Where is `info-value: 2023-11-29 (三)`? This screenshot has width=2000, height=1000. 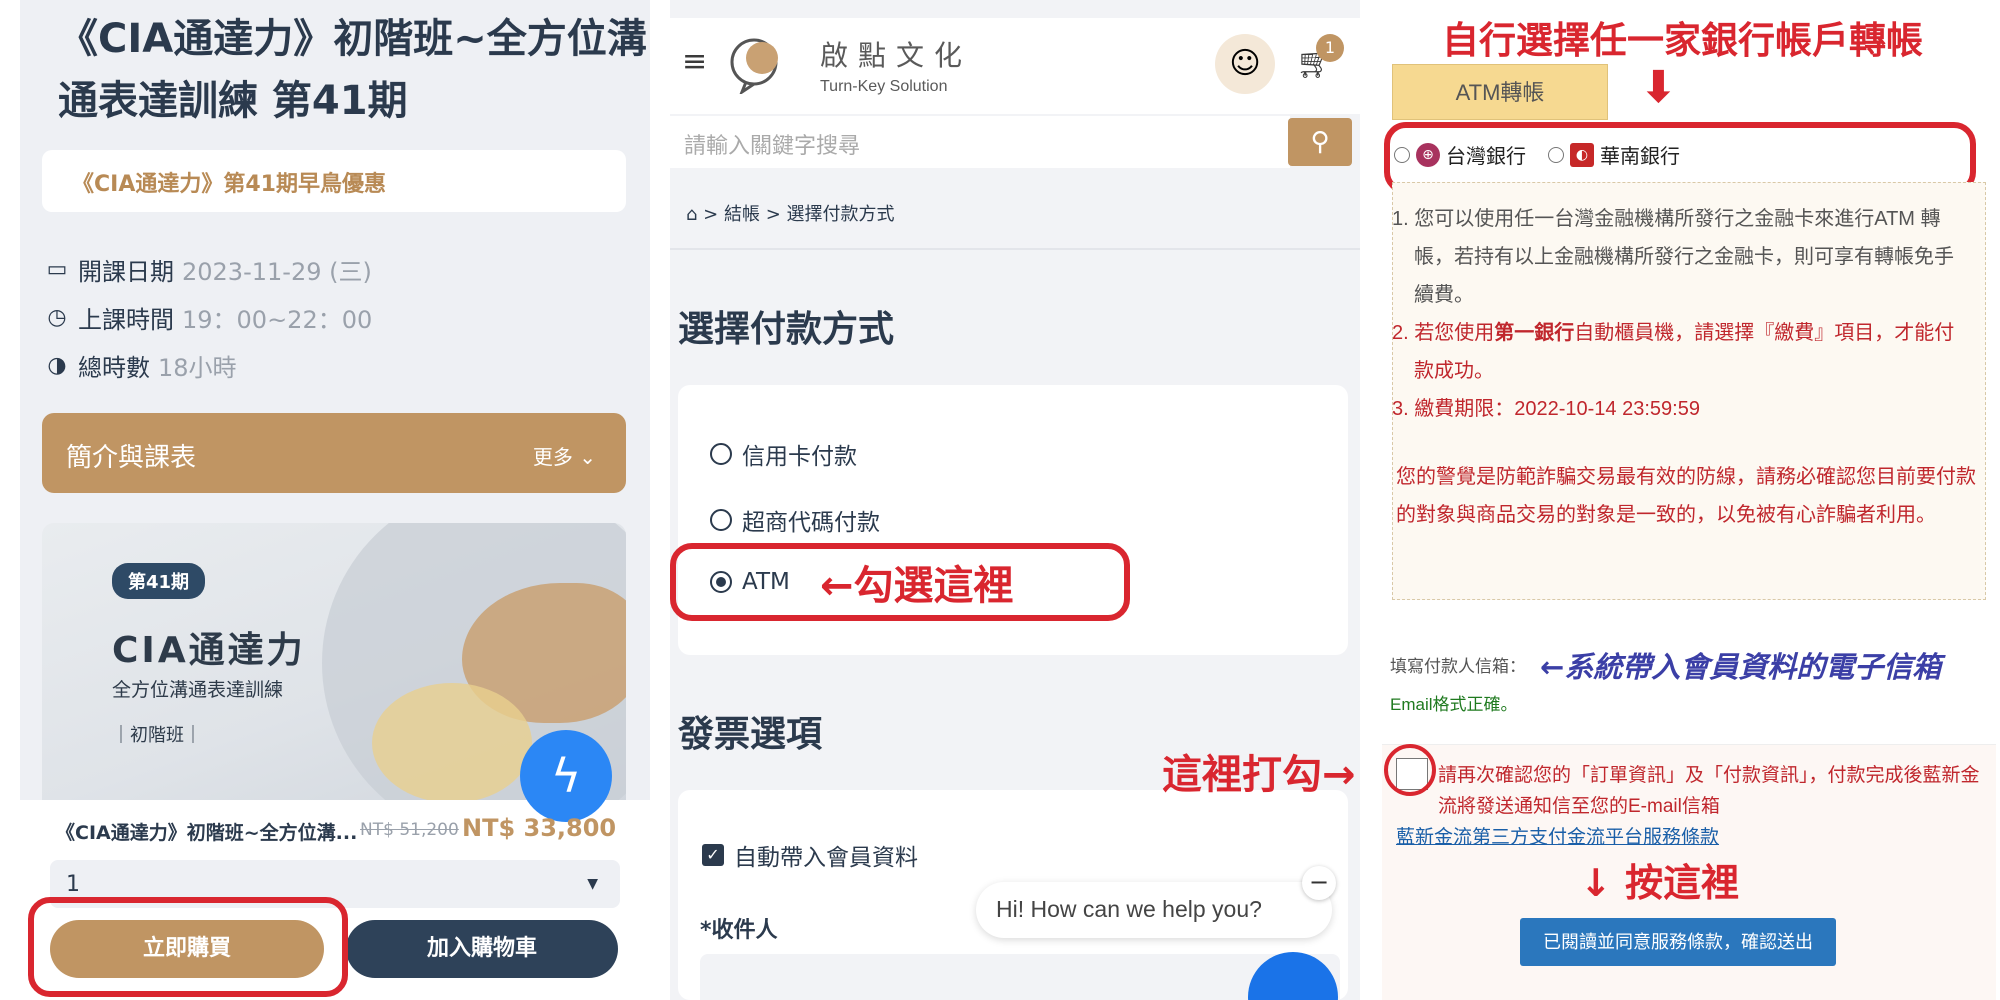
info-value: 2023-11-29 (三) is located at coordinates (277, 272).